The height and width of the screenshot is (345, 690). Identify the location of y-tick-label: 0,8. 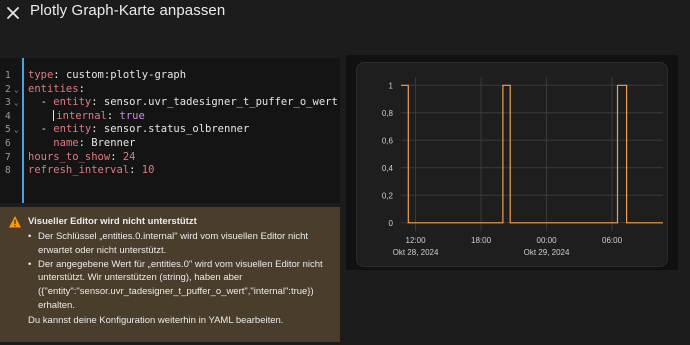
(388, 113).